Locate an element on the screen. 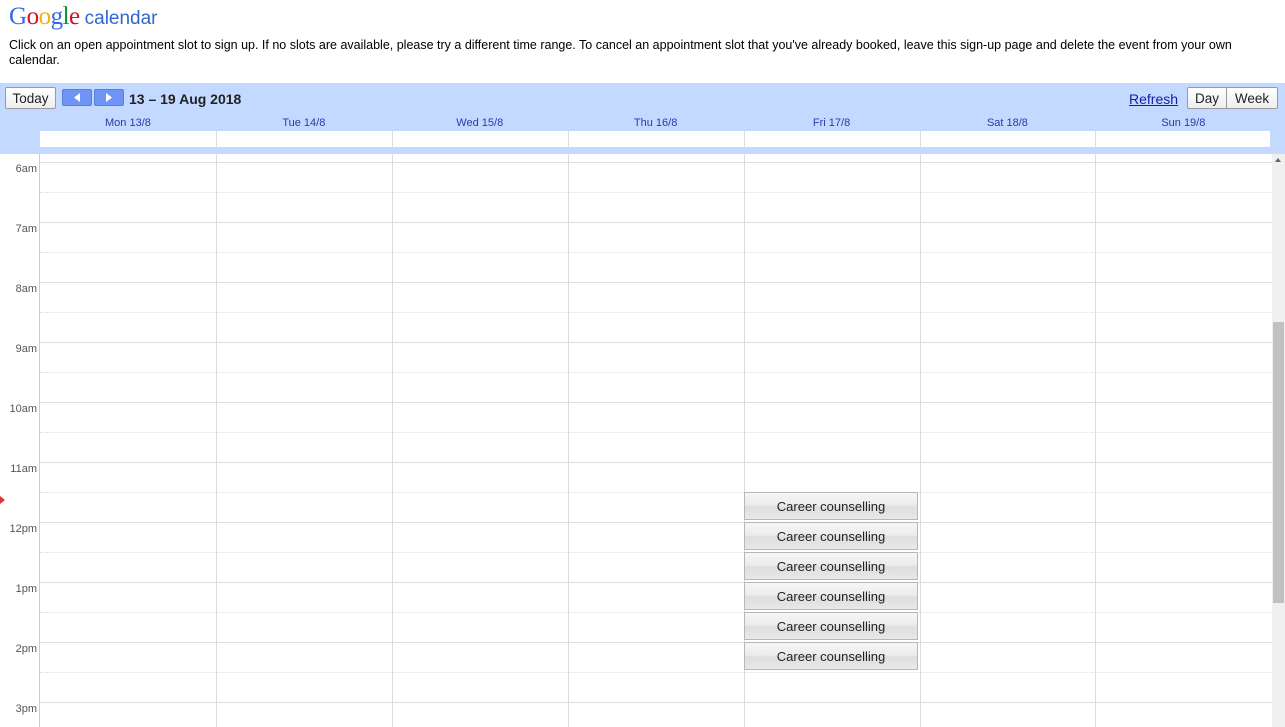 The image size is (1285, 727). google-calendar-logo: Google calendar is located at coordinates (83, 17).